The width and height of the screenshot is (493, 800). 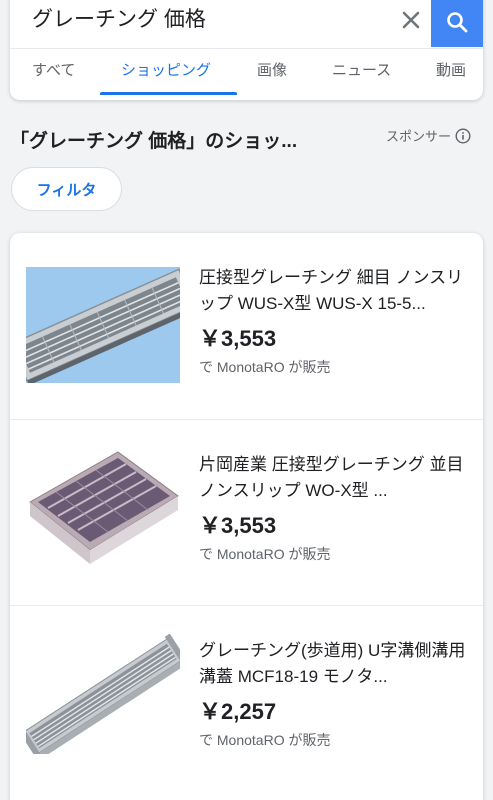 What do you see at coordinates (168, 93) in the screenshot?
I see `active-tab-indicator` at bounding box center [168, 93].